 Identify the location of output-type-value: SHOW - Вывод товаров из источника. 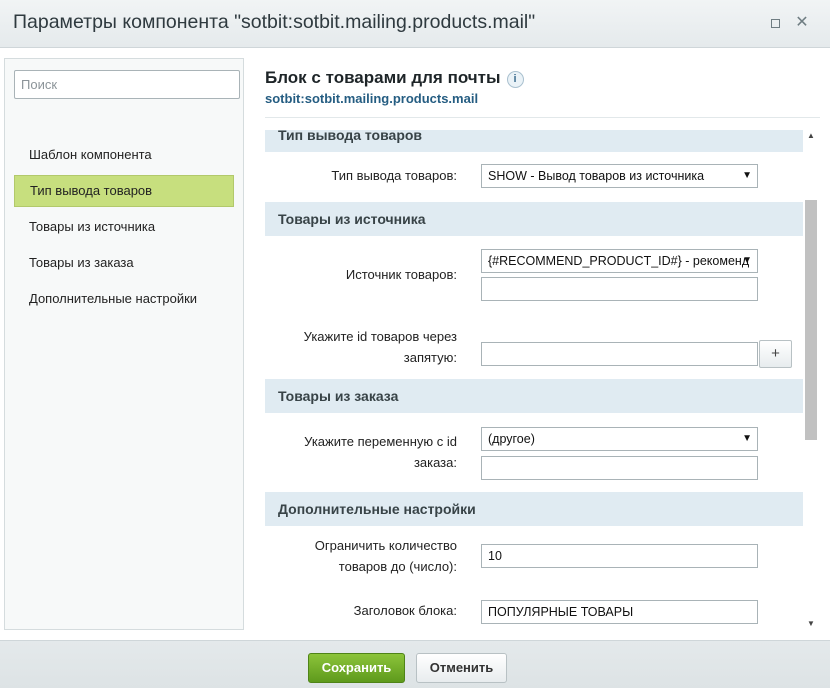
(596, 176).